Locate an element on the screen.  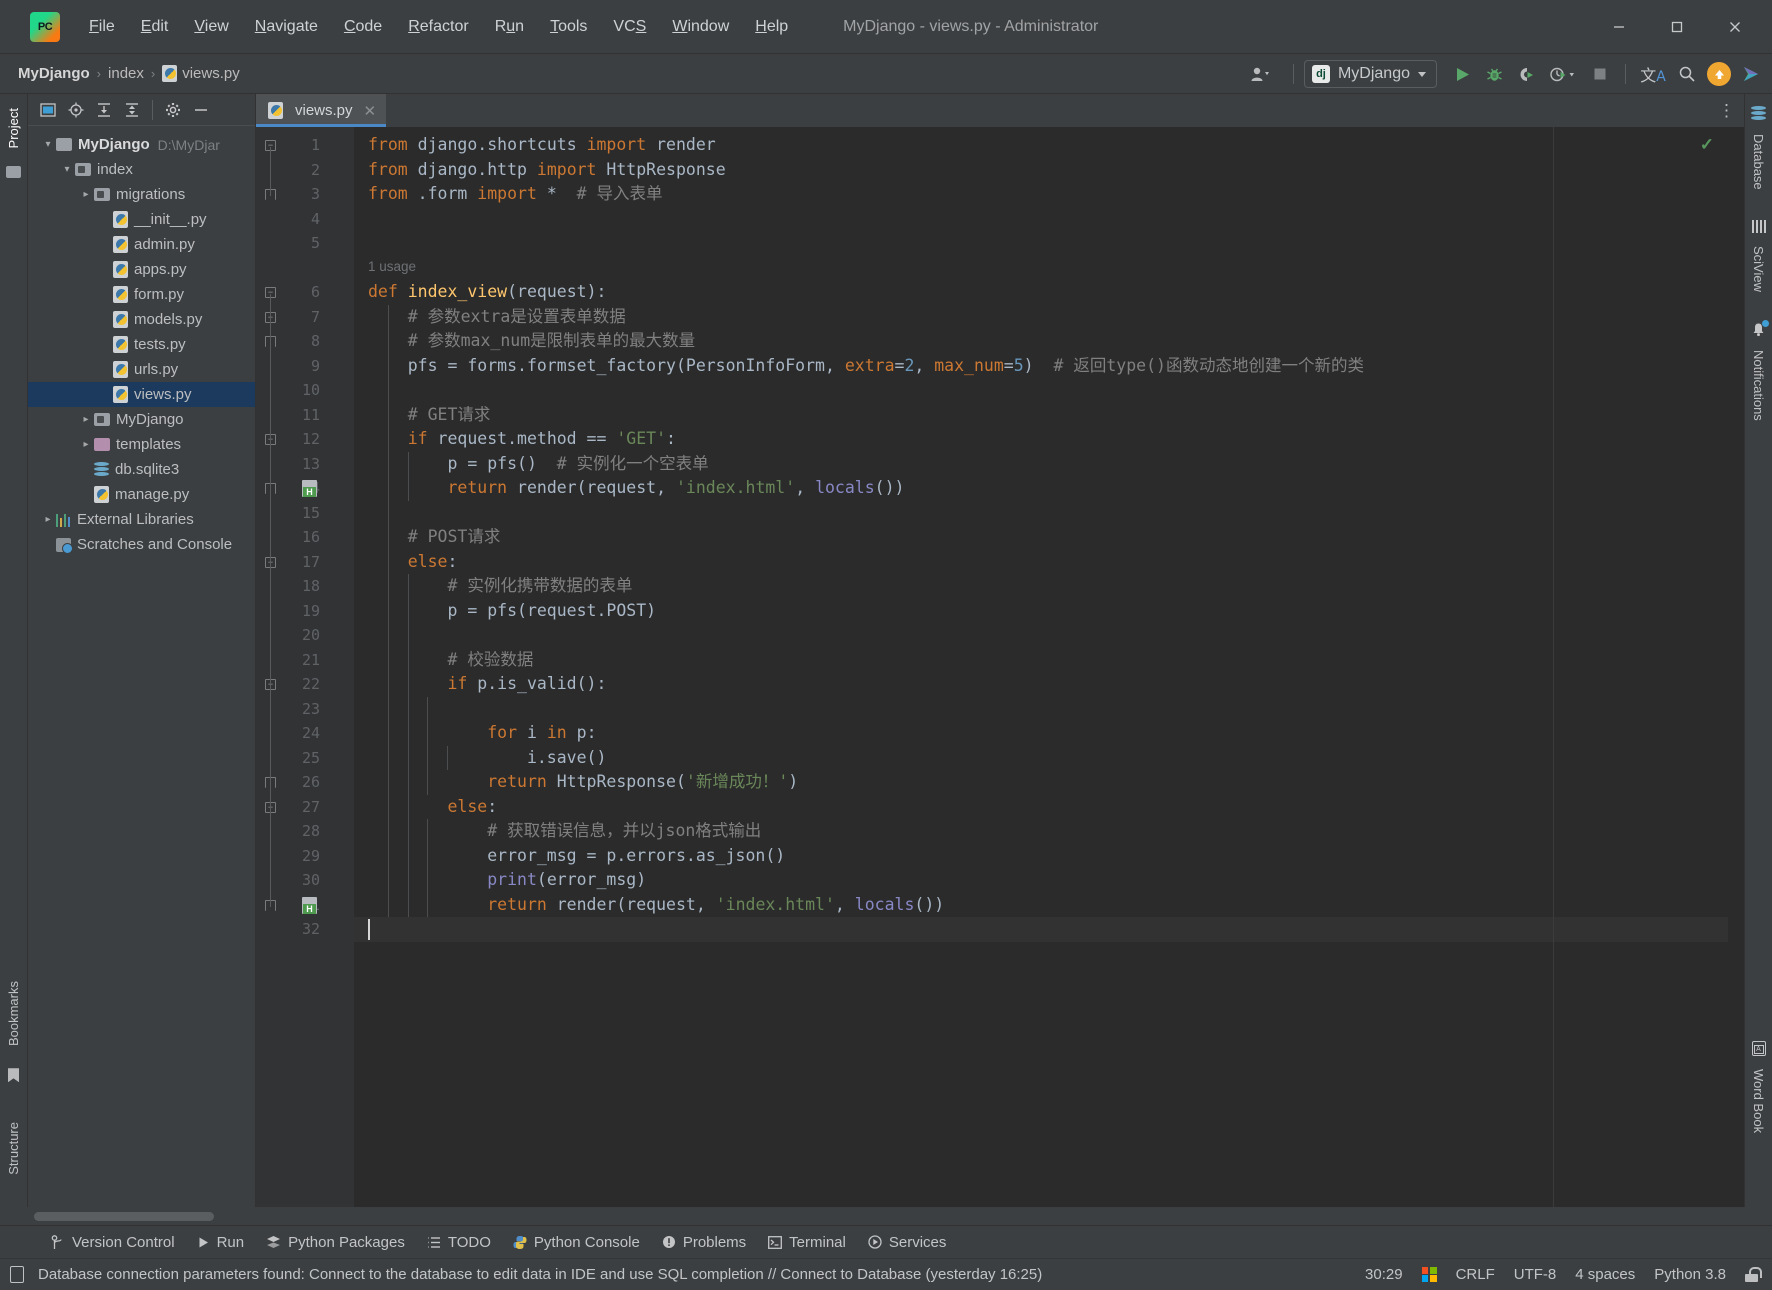
tool-window-terminal: Terminal is located at coordinates (807, 1242).